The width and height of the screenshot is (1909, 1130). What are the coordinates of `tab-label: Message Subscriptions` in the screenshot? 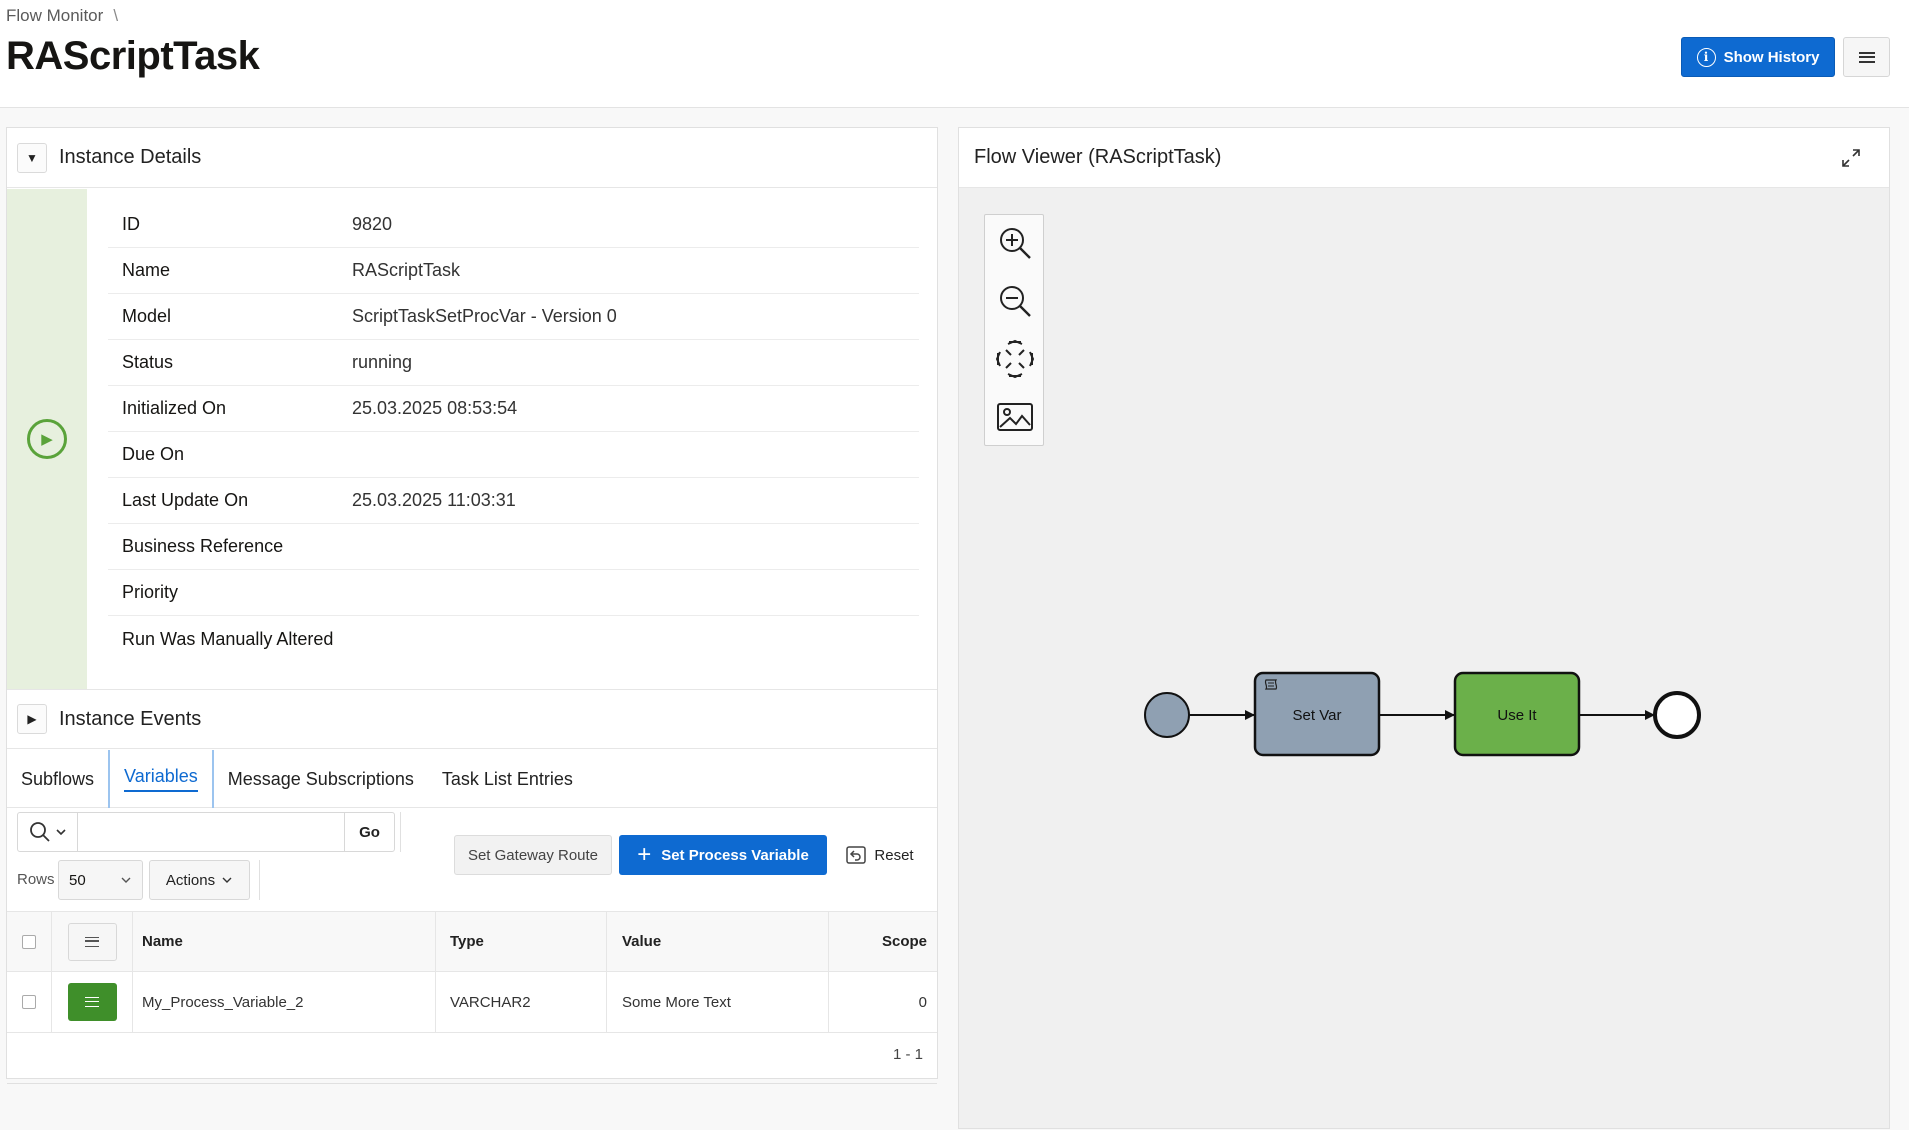 It's located at (320, 778).